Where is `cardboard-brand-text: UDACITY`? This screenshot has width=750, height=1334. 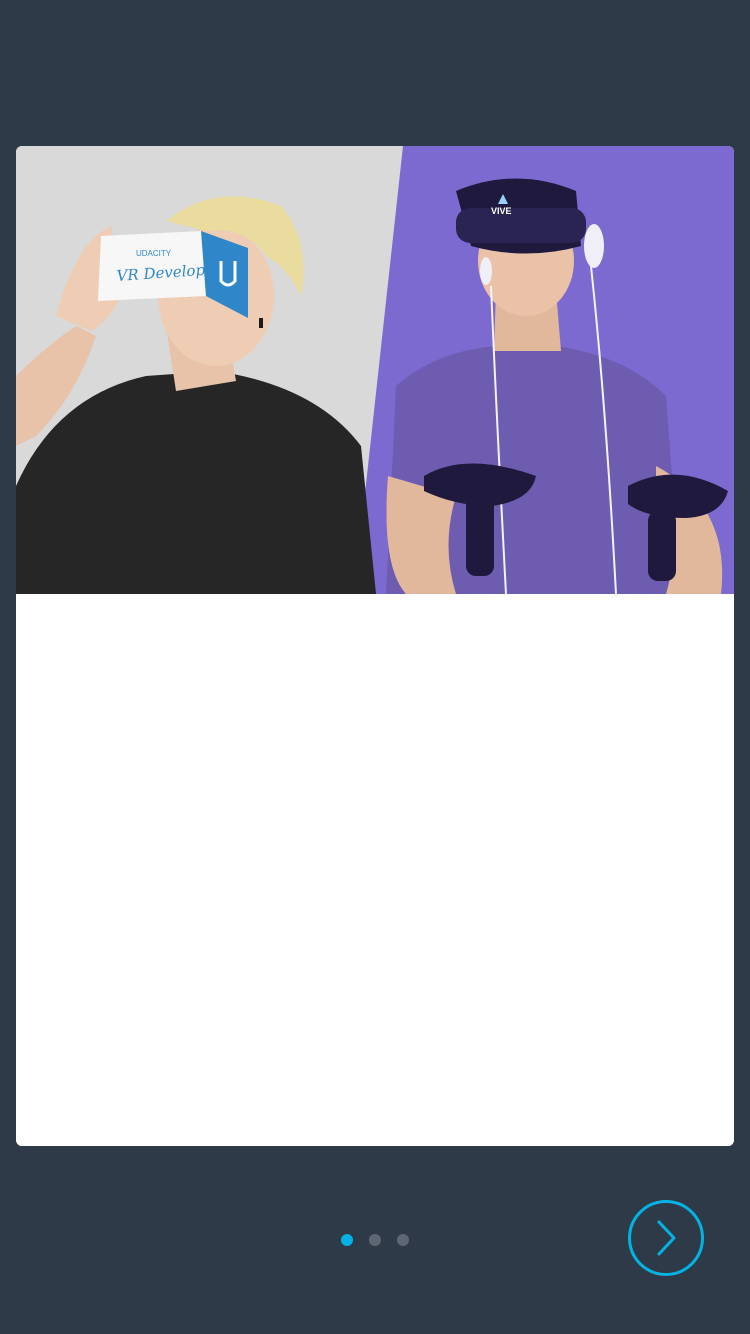
cardboard-brand-text: UDACITY is located at coordinates (154, 253).